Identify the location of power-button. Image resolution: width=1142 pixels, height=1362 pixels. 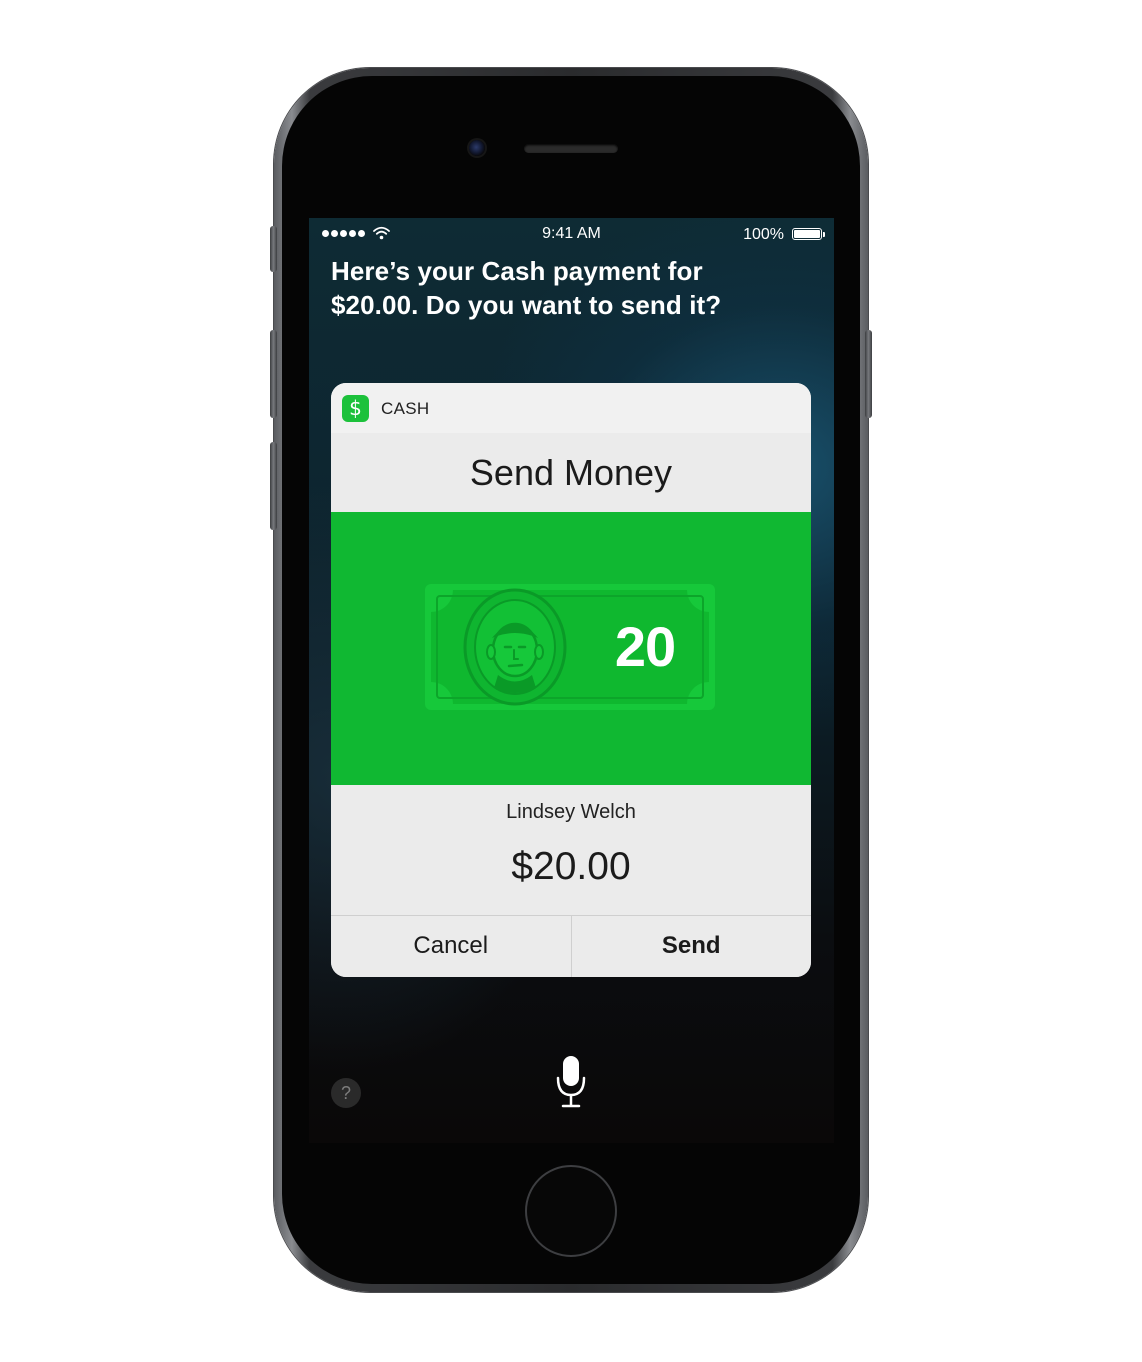
(868, 374).